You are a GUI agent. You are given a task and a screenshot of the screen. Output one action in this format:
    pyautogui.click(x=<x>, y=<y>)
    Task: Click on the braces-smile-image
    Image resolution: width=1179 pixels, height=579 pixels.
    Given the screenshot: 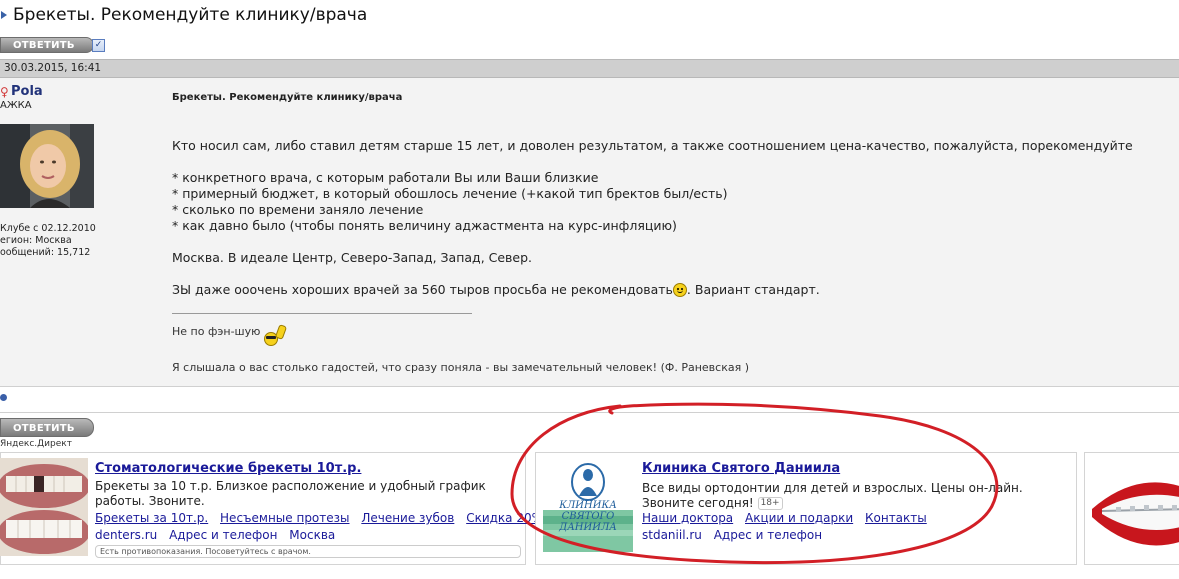 What is the action you would take?
    pyautogui.click(x=1133, y=507)
    